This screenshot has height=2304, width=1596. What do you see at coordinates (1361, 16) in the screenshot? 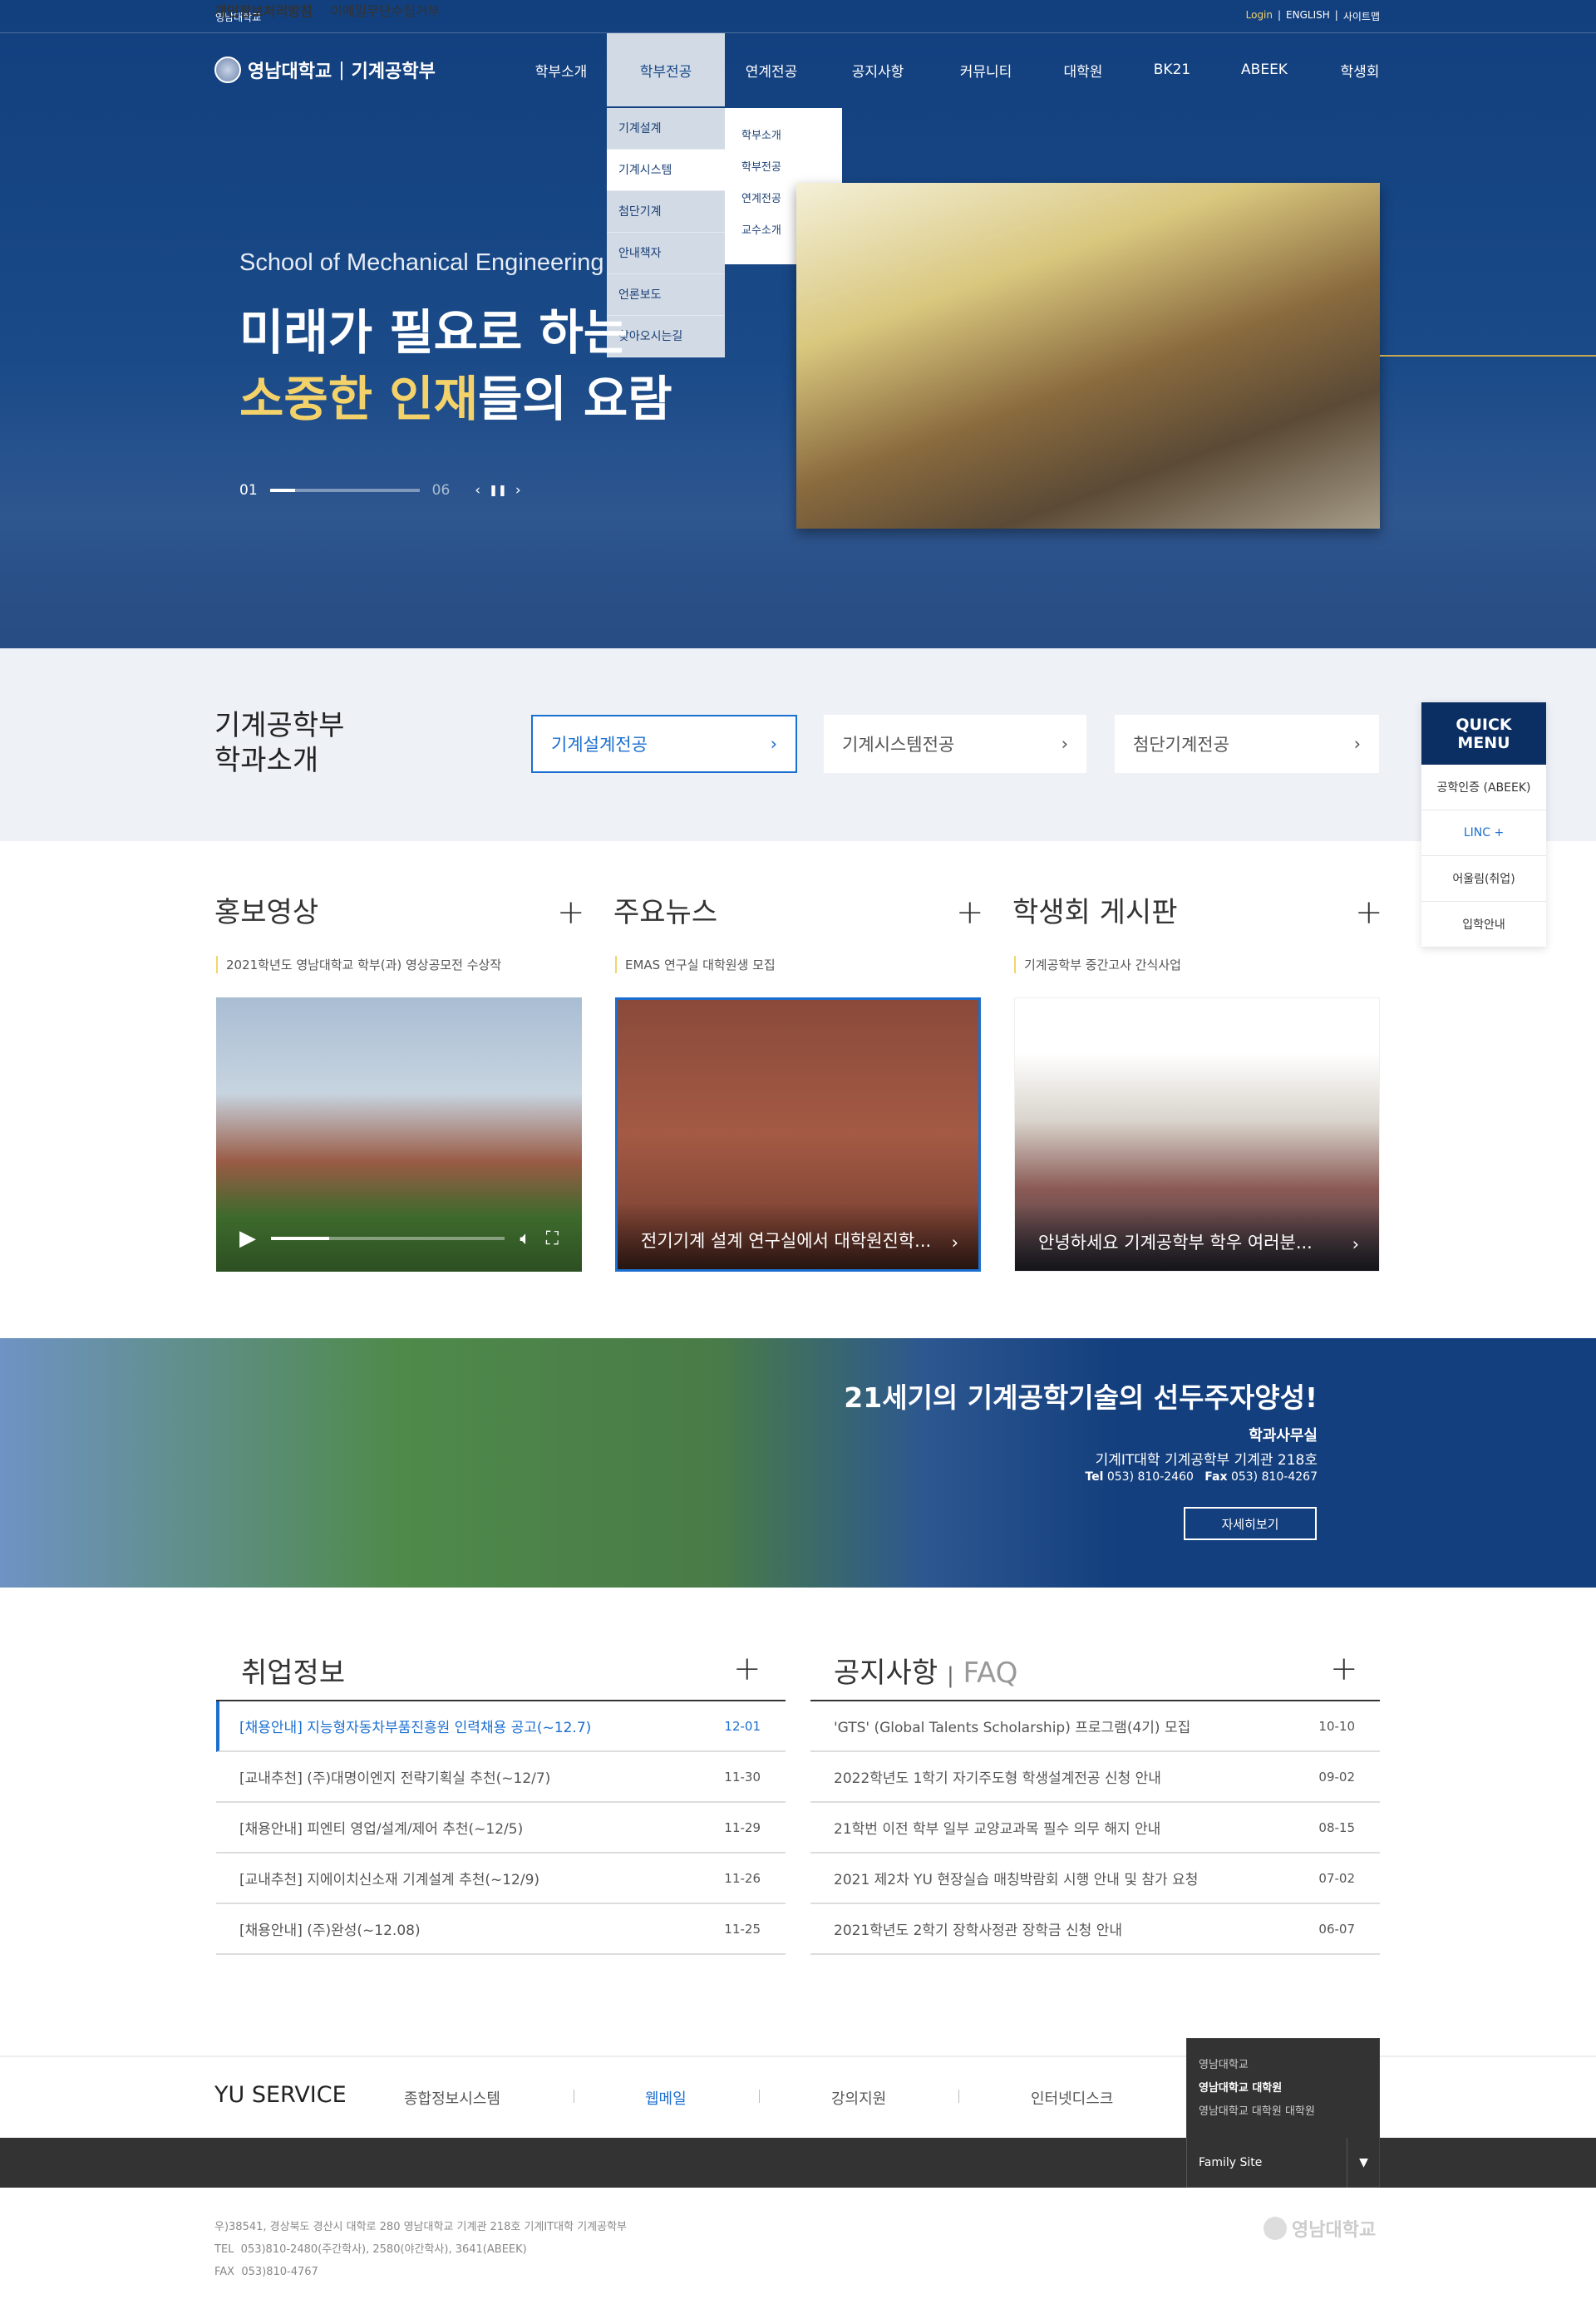
I see `sitemap-link: 사이트맵` at bounding box center [1361, 16].